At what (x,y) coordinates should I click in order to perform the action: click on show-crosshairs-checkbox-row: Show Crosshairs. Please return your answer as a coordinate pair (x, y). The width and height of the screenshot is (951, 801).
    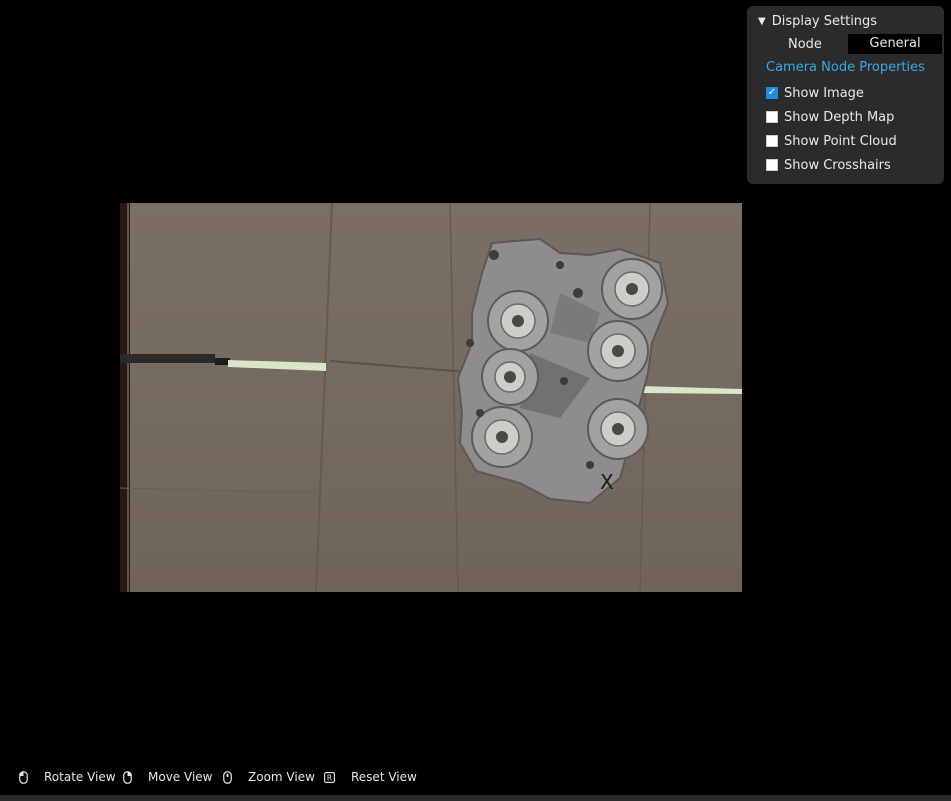
    Looking at the image, I should click on (828, 165).